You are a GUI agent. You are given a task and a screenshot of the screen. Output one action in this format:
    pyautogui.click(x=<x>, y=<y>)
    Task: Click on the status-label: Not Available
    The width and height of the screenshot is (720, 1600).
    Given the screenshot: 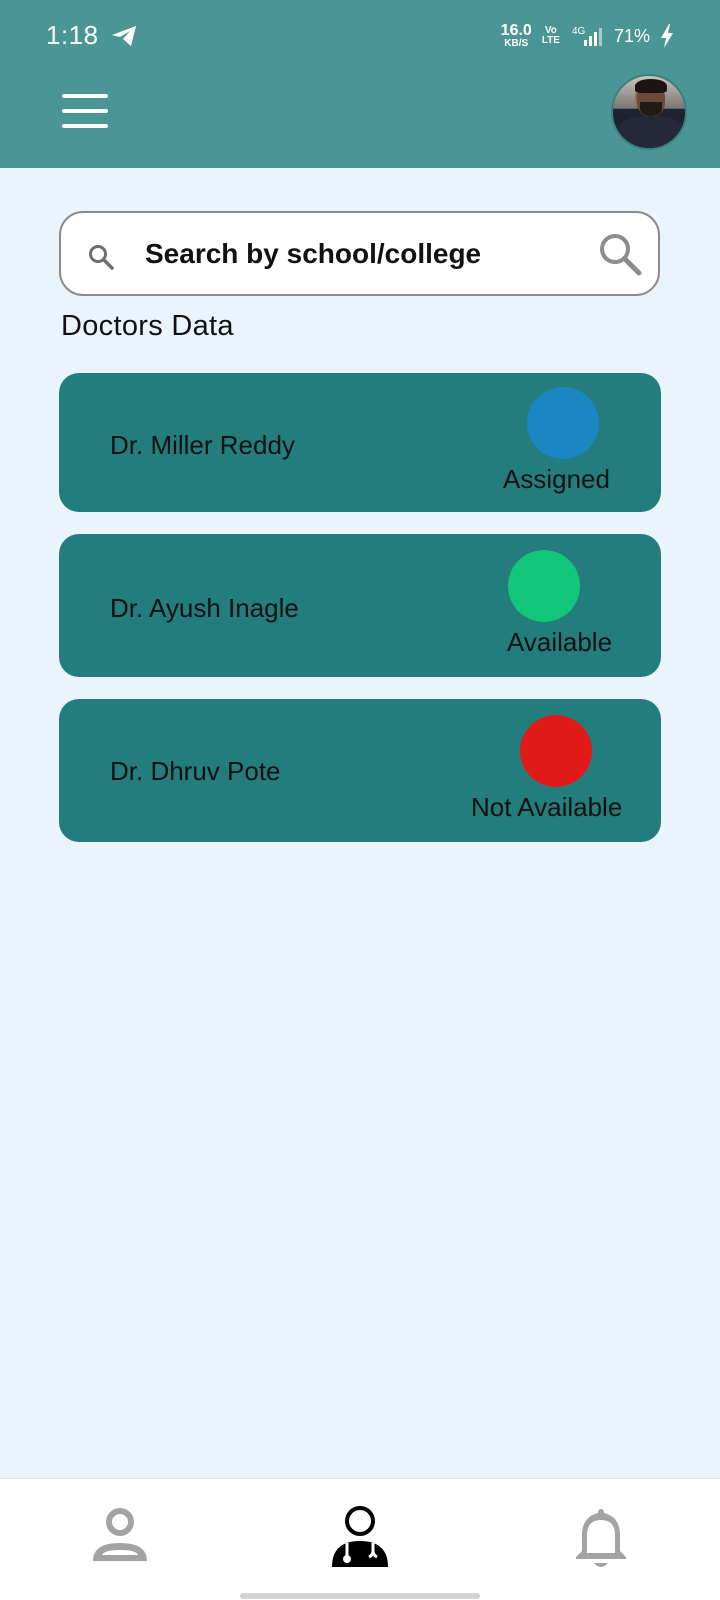 What is the action you would take?
    pyautogui.click(x=547, y=807)
    